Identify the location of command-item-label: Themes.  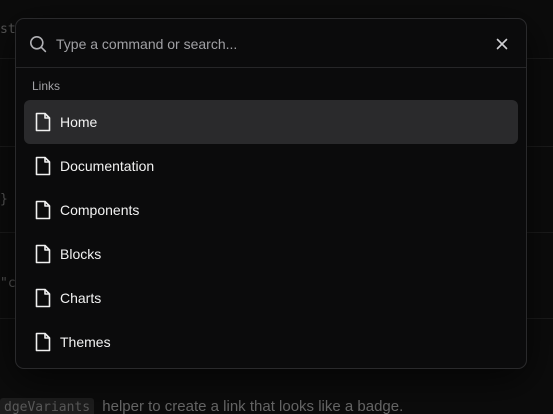
(85, 342).